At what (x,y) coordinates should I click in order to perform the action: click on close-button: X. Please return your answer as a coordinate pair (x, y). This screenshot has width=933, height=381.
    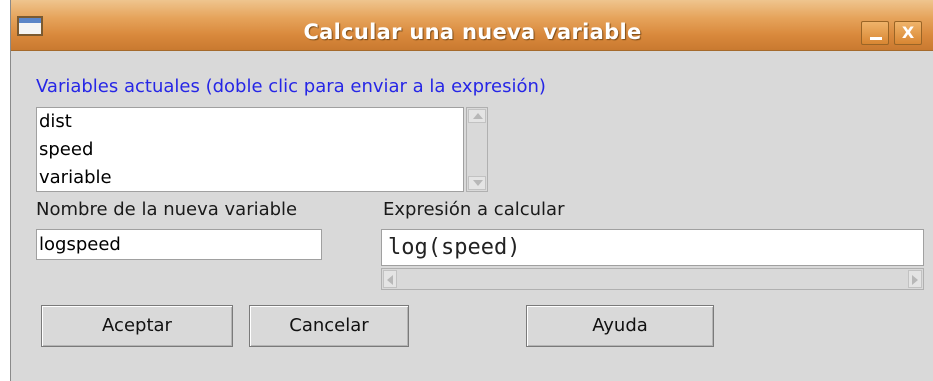
    Looking at the image, I should click on (908, 33).